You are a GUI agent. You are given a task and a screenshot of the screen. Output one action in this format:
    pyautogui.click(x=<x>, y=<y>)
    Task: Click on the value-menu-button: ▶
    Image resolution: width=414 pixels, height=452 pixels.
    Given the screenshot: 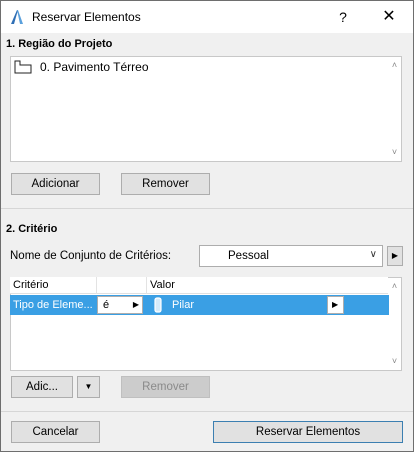 What is the action you would take?
    pyautogui.click(x=335, y=305)
    